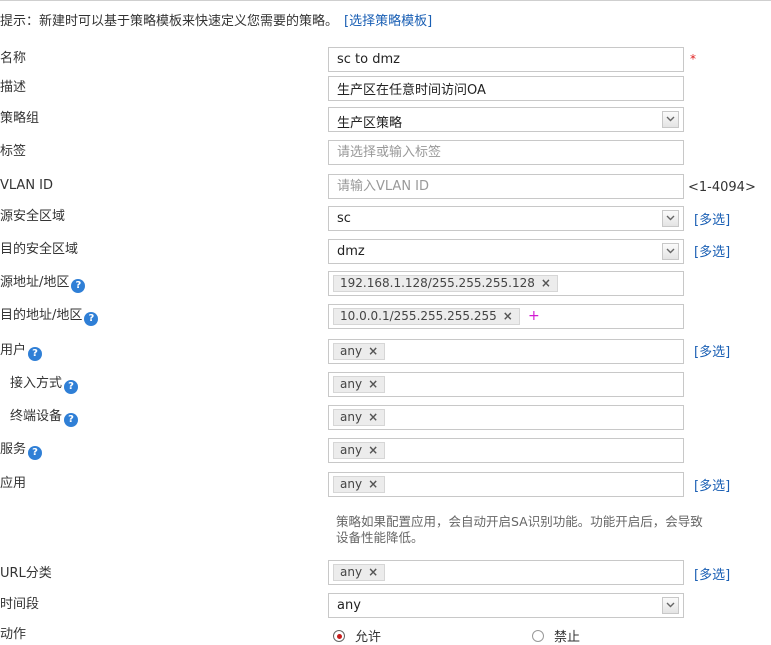 The width and height of the screenshot is (771, 645). What do you see at coordinates (13, 449) in the screenshot?
I see `service-label-text: 服务` at bounding box center [13, 449].